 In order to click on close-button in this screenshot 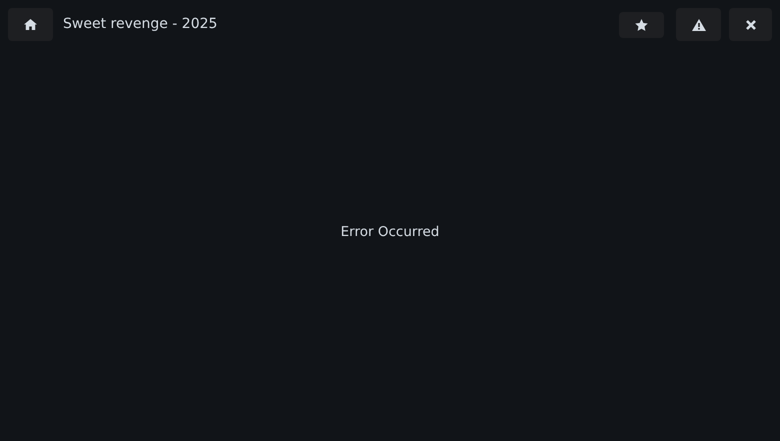, I will do `click(750, 24)`.